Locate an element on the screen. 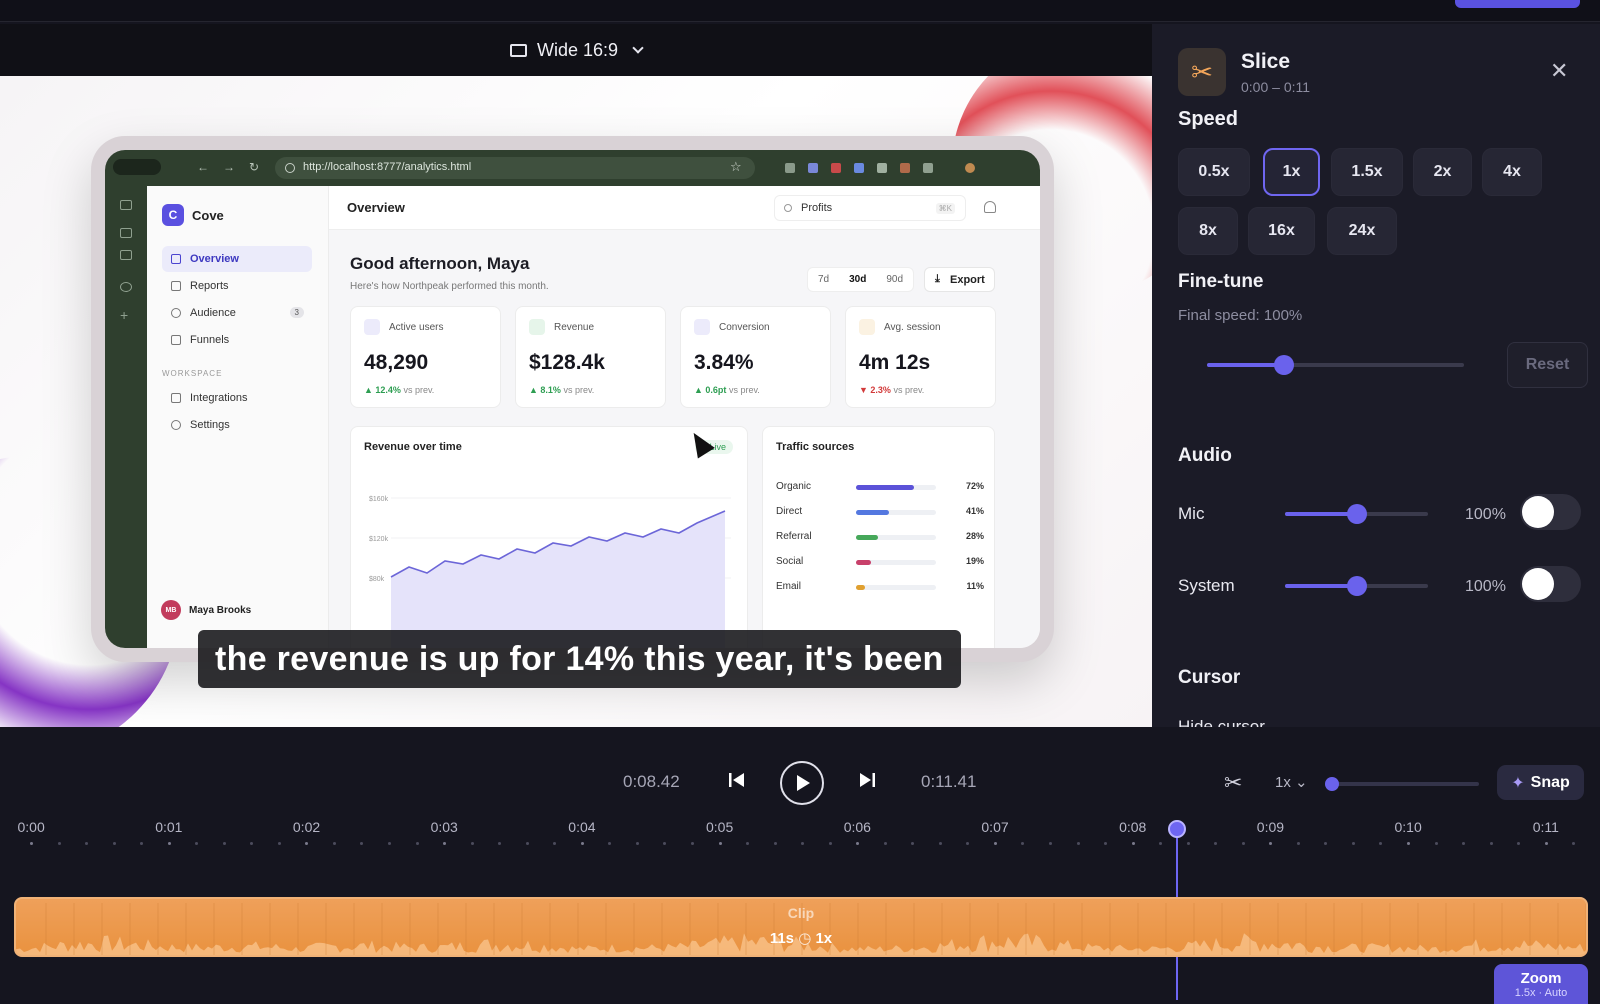 The width and height of the screenshot is (1600, 1004). speed-option-4x: 4x is located at coordinates (1512, 172).